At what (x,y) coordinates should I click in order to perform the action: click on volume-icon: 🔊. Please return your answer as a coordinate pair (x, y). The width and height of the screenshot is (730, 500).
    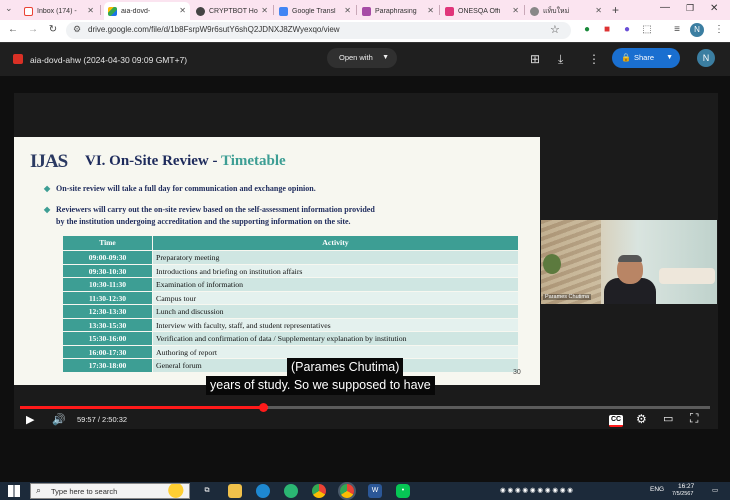
    Looking at the image, I should click on (59, 420).